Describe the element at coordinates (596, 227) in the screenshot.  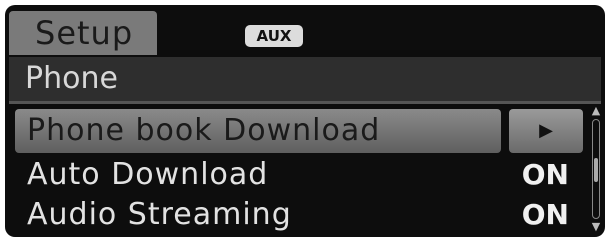
I see `scroll-down-icon: ▼` at that location.